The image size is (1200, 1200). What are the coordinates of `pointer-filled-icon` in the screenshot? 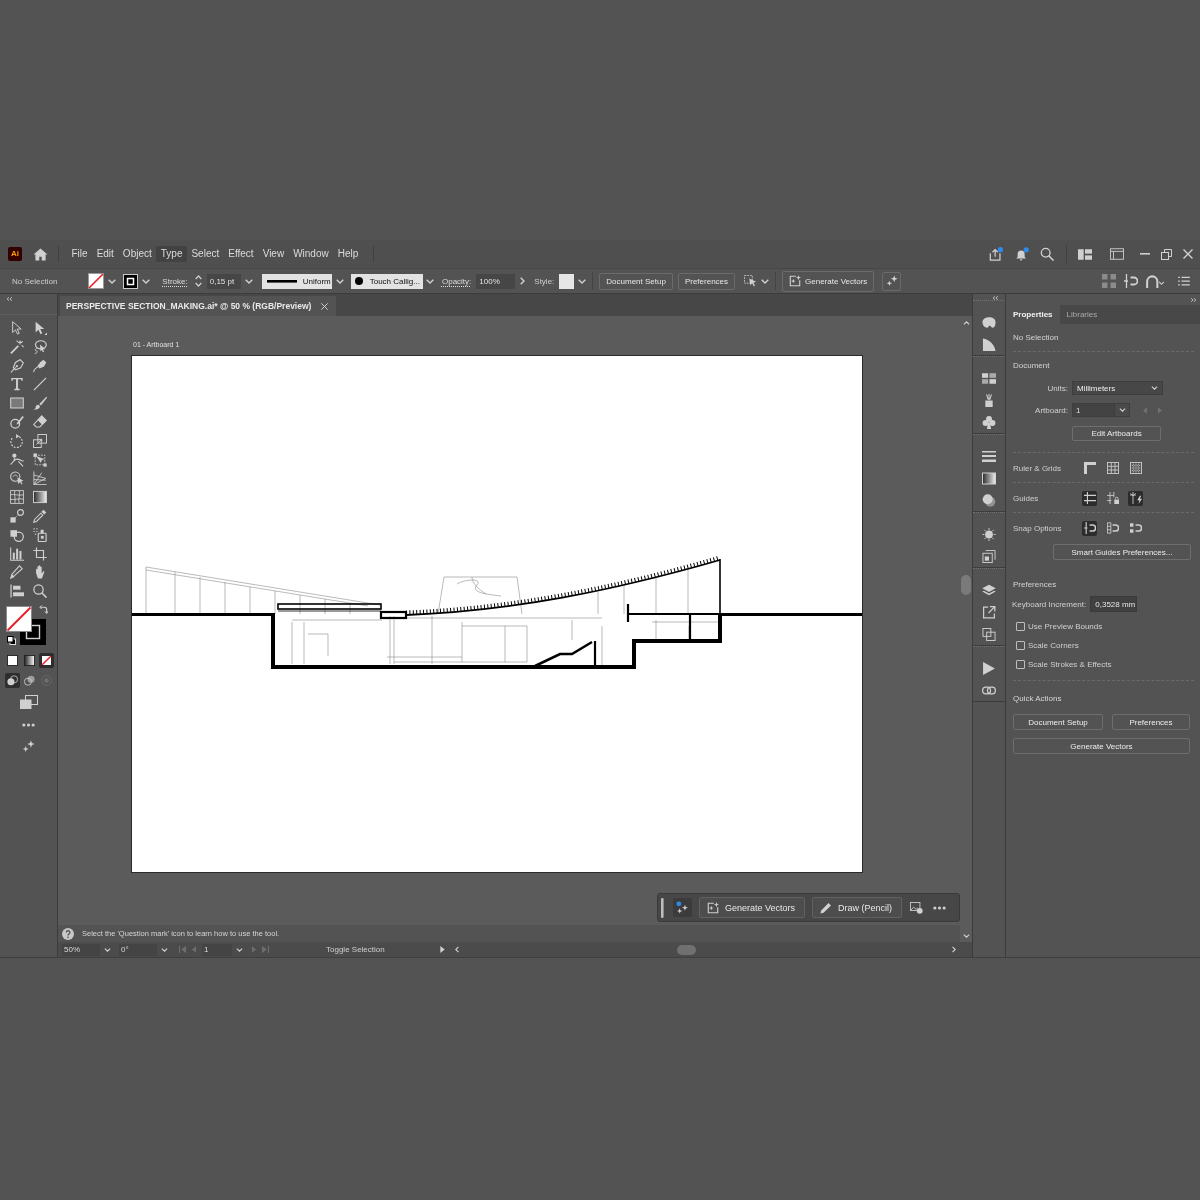 It's located at (40, 328).